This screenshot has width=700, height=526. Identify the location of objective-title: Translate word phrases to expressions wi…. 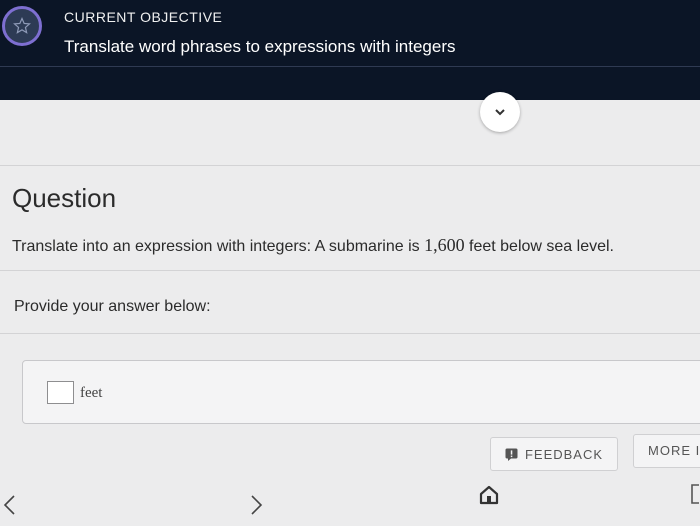
(260, 46).